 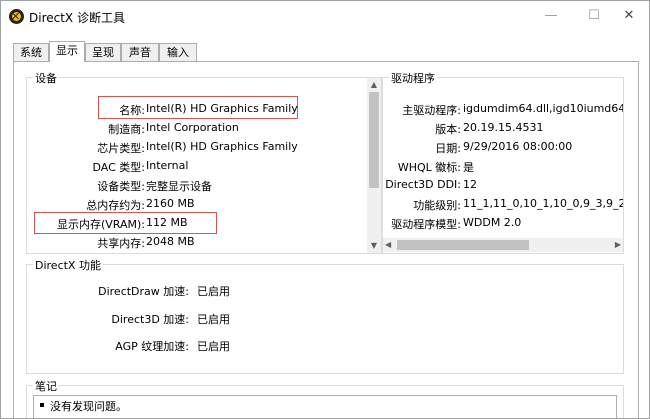 I want to click on main-driver-label: 主驱动程序:, so click(x=431, y=110).